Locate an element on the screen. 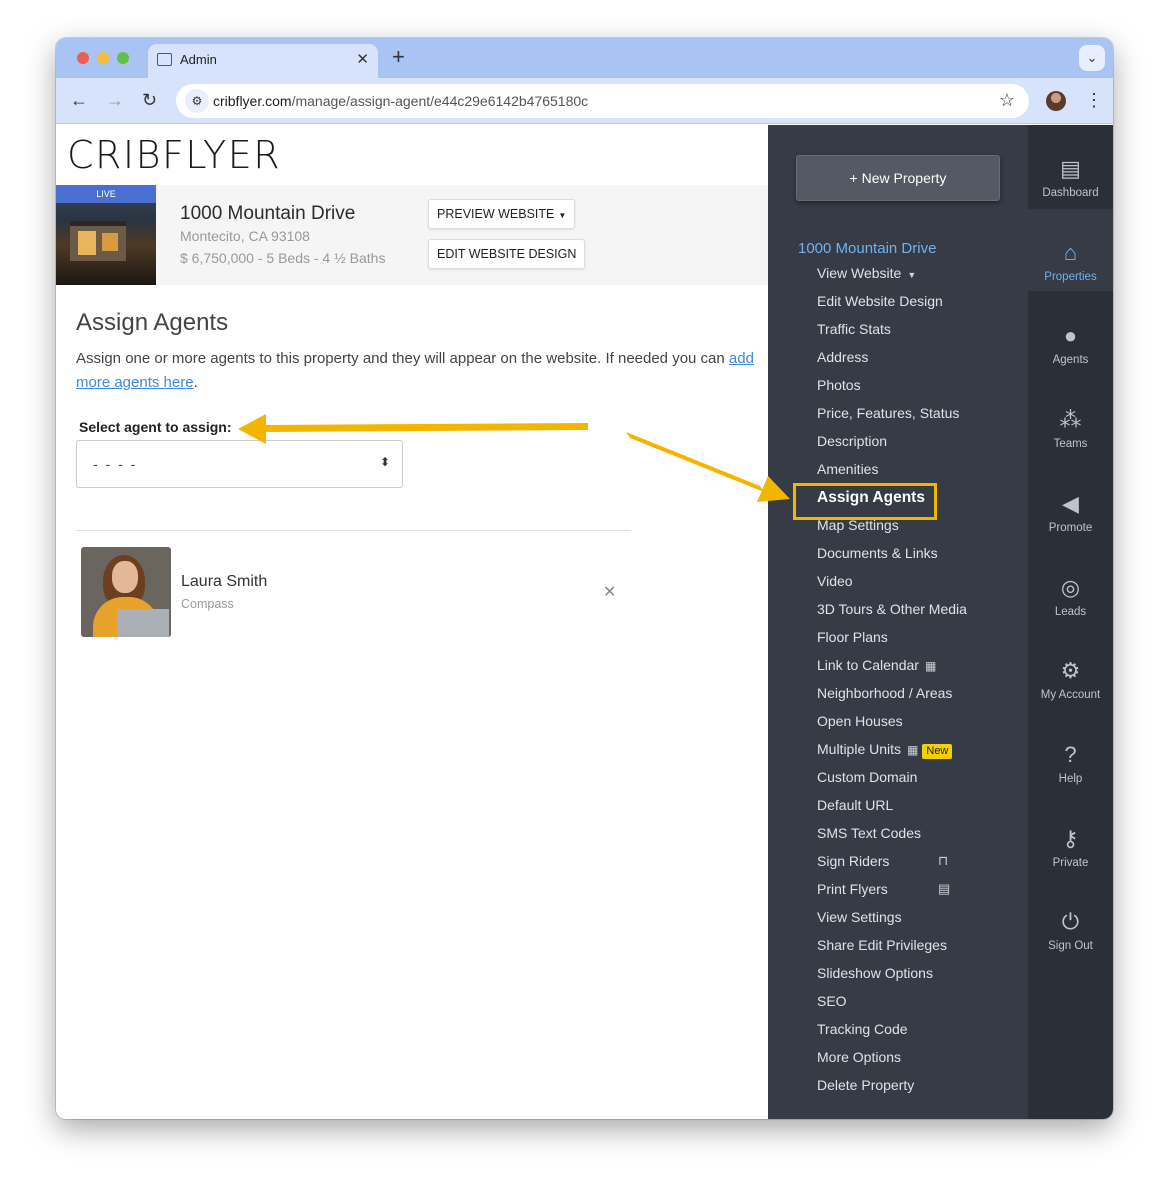  plus-icon: + is located at coordinates (855, 178).